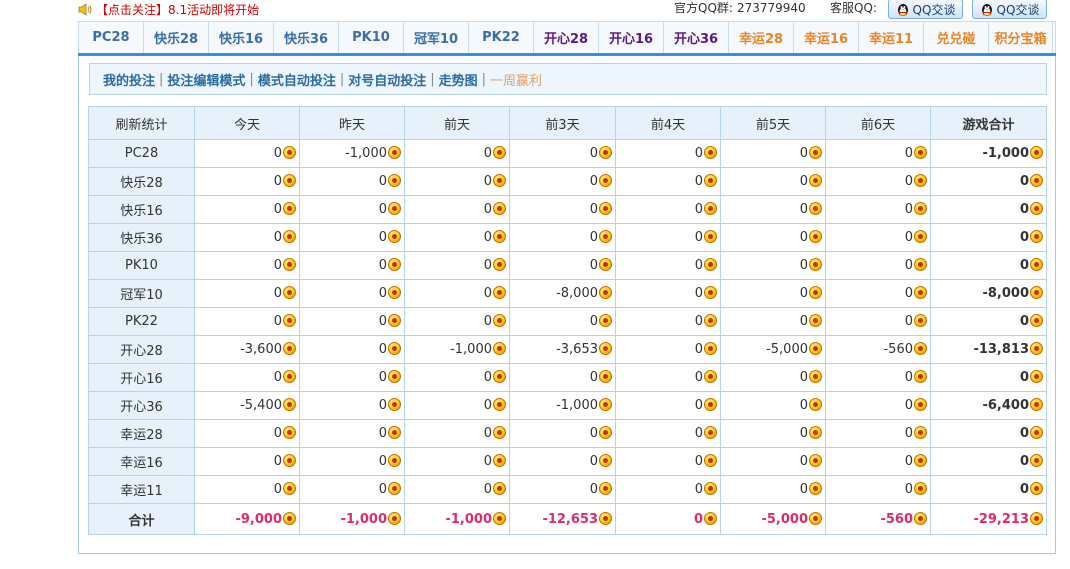 Image resolution: width=1070 pixels, height=569 pixels. Describe the element at coordinates (306, 37) in the screenshot. I see `tab-game: 快乐36` at that location.